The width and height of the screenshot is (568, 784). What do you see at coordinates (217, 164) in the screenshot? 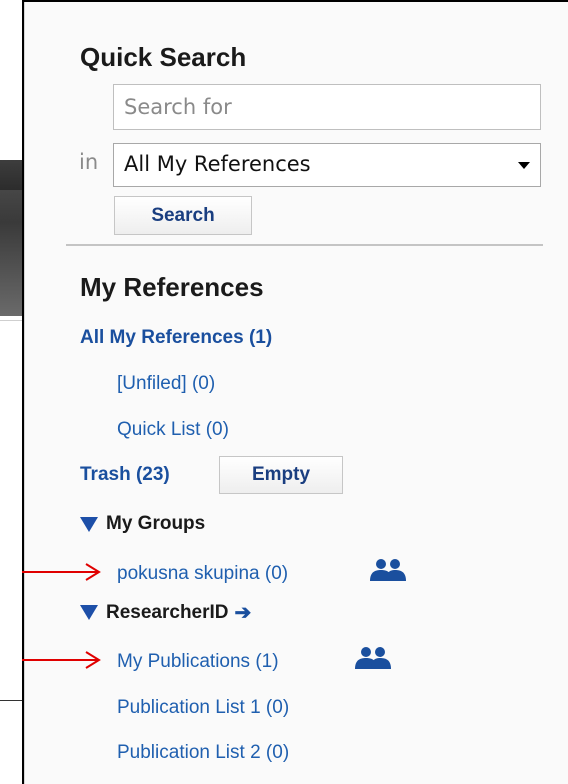
I see `scope-select-value: All My References` at bounding box center [217, 164].